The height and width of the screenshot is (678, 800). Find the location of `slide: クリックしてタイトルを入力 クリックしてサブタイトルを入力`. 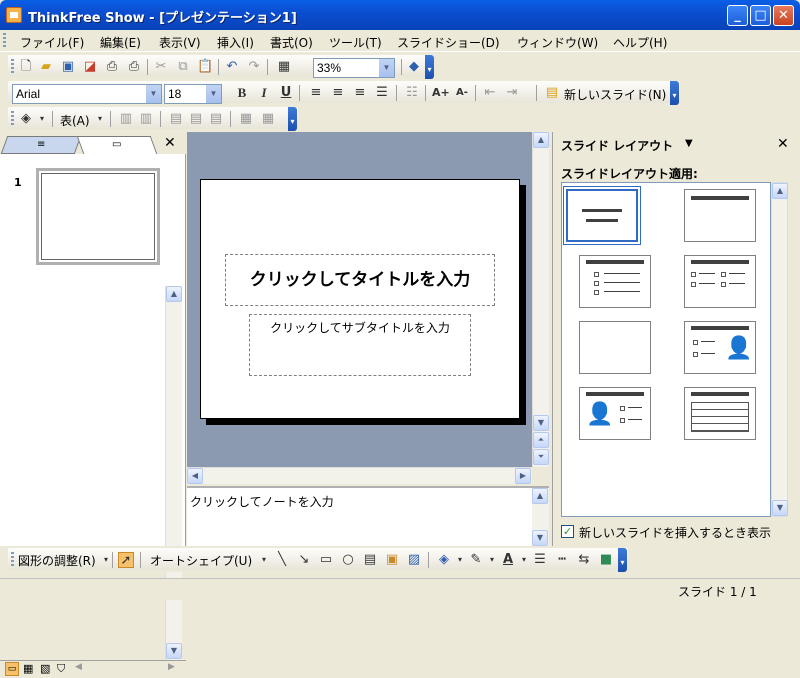

slide: クリックしてタイトルを入力 クリックしてサブタイトルを入力 is located at coordinates (360, 299).